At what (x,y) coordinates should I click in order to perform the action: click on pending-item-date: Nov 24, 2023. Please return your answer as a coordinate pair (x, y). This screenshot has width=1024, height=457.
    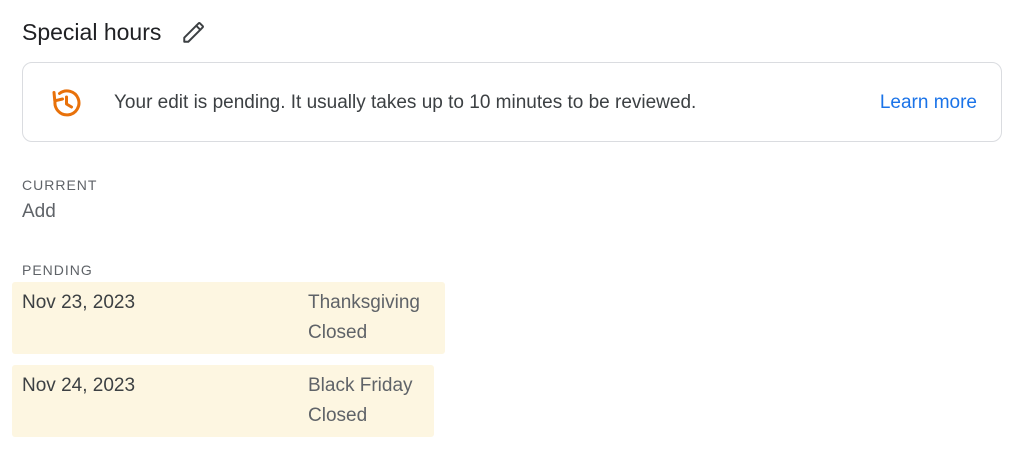
    Looking at the image, I should click on (79, 385).